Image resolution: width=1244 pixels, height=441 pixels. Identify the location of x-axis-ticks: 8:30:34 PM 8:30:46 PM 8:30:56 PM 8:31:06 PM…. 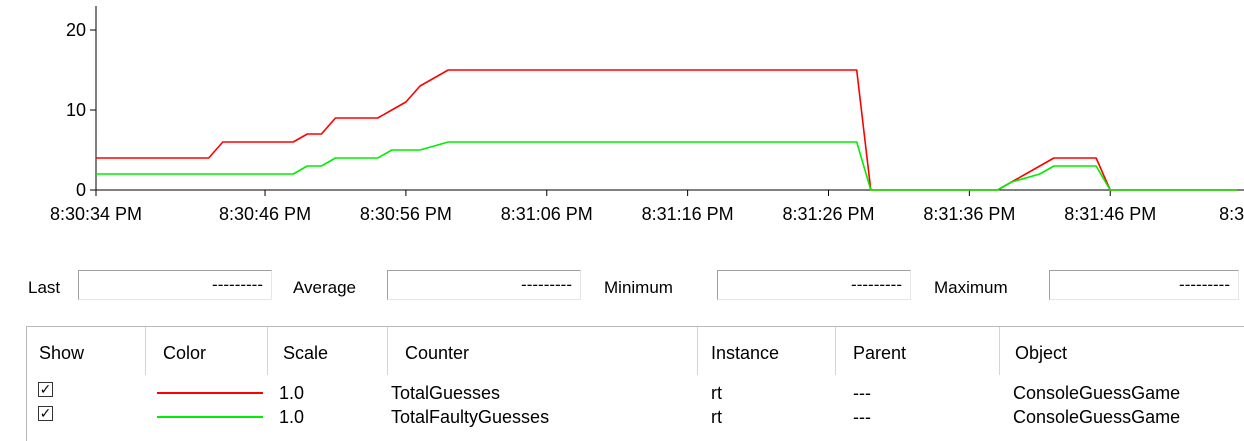
(647, 207).